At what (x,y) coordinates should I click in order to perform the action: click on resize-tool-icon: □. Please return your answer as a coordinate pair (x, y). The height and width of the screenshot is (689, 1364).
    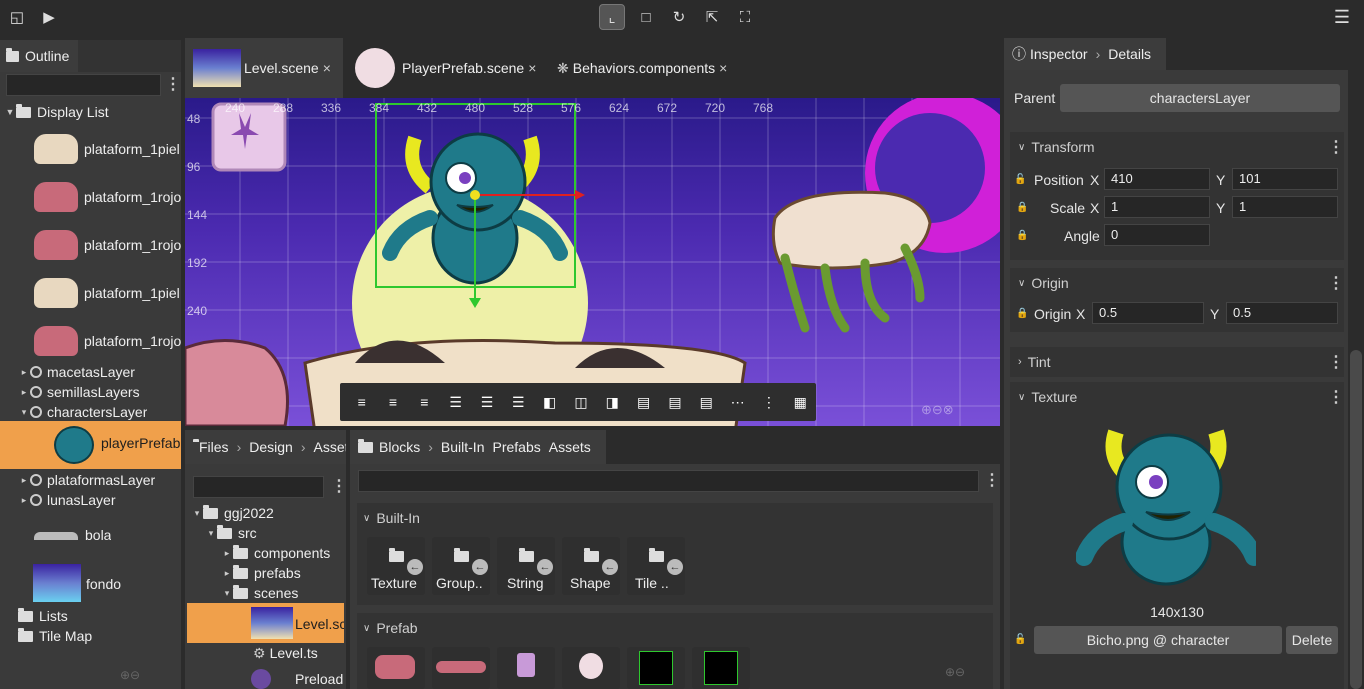
    Looking at the image, I should click on (646, 17).